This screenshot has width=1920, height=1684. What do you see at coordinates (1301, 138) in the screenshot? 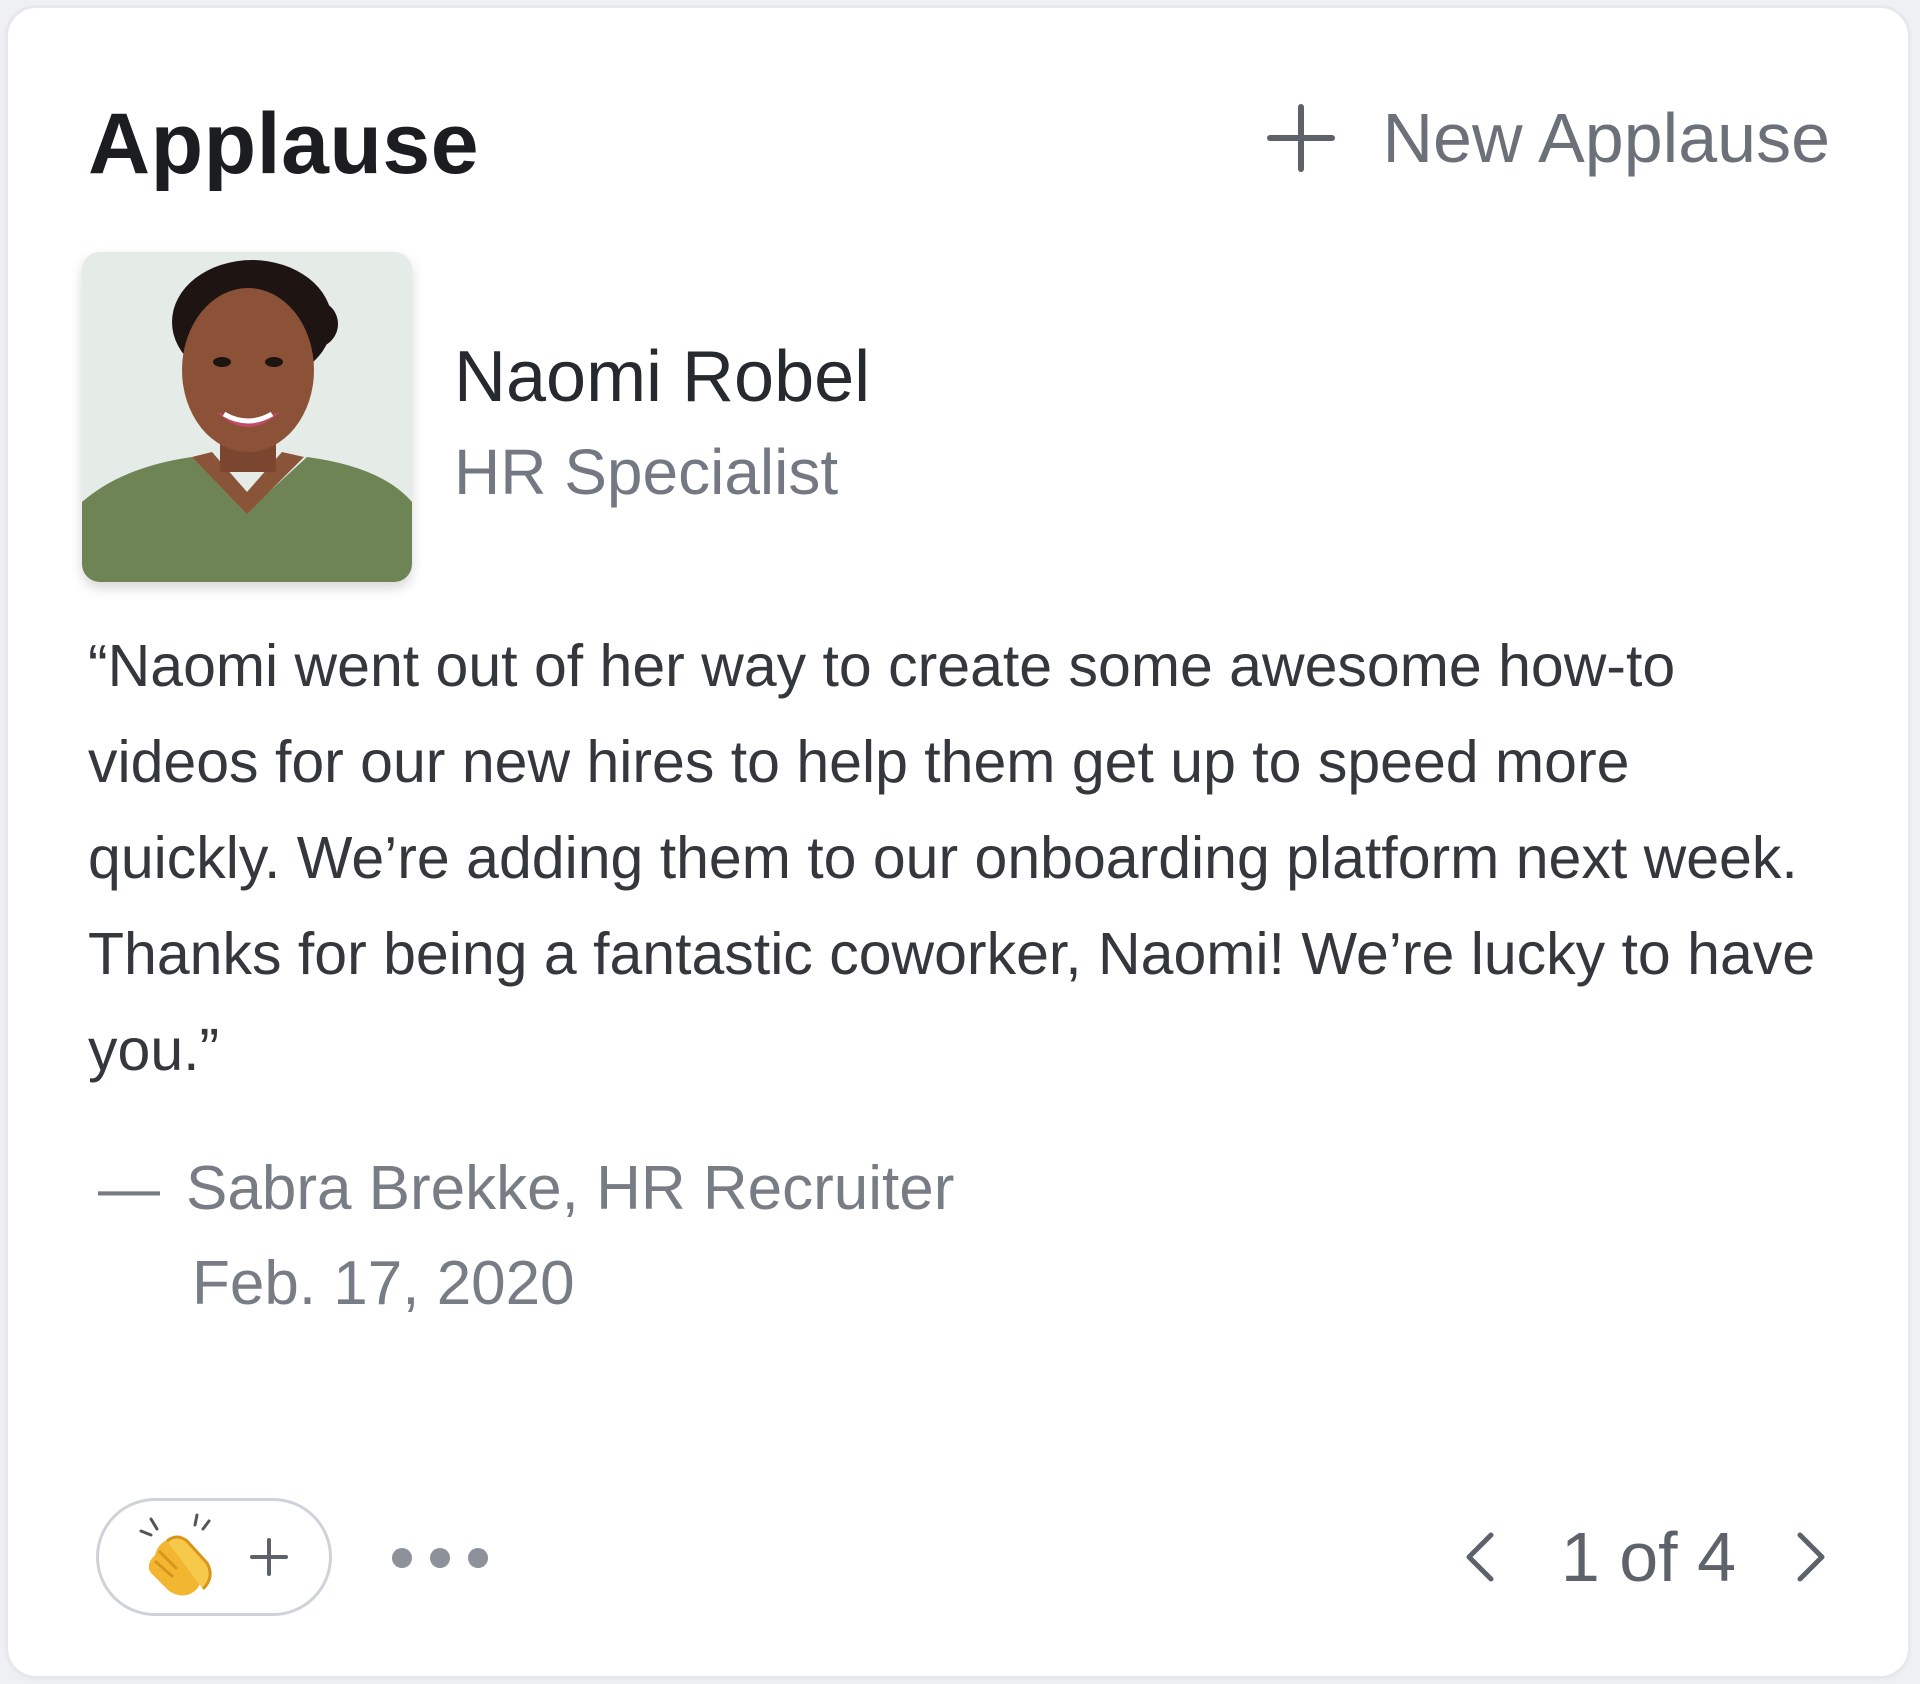
I see `plus-icon` at bounding box center [1301, 138].